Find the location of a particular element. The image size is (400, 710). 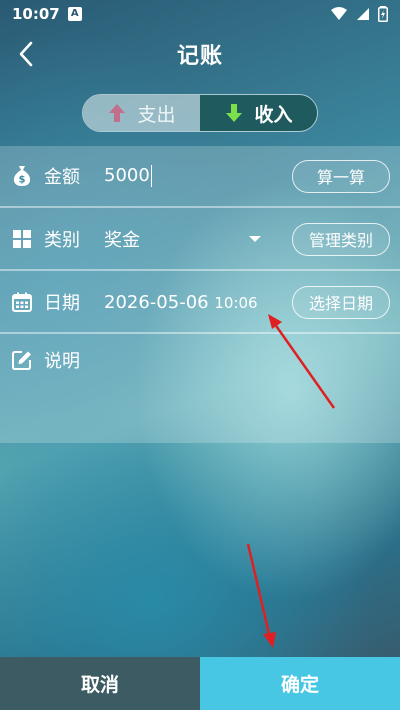

chevron-left-icon is located at coordinates (26, 54).